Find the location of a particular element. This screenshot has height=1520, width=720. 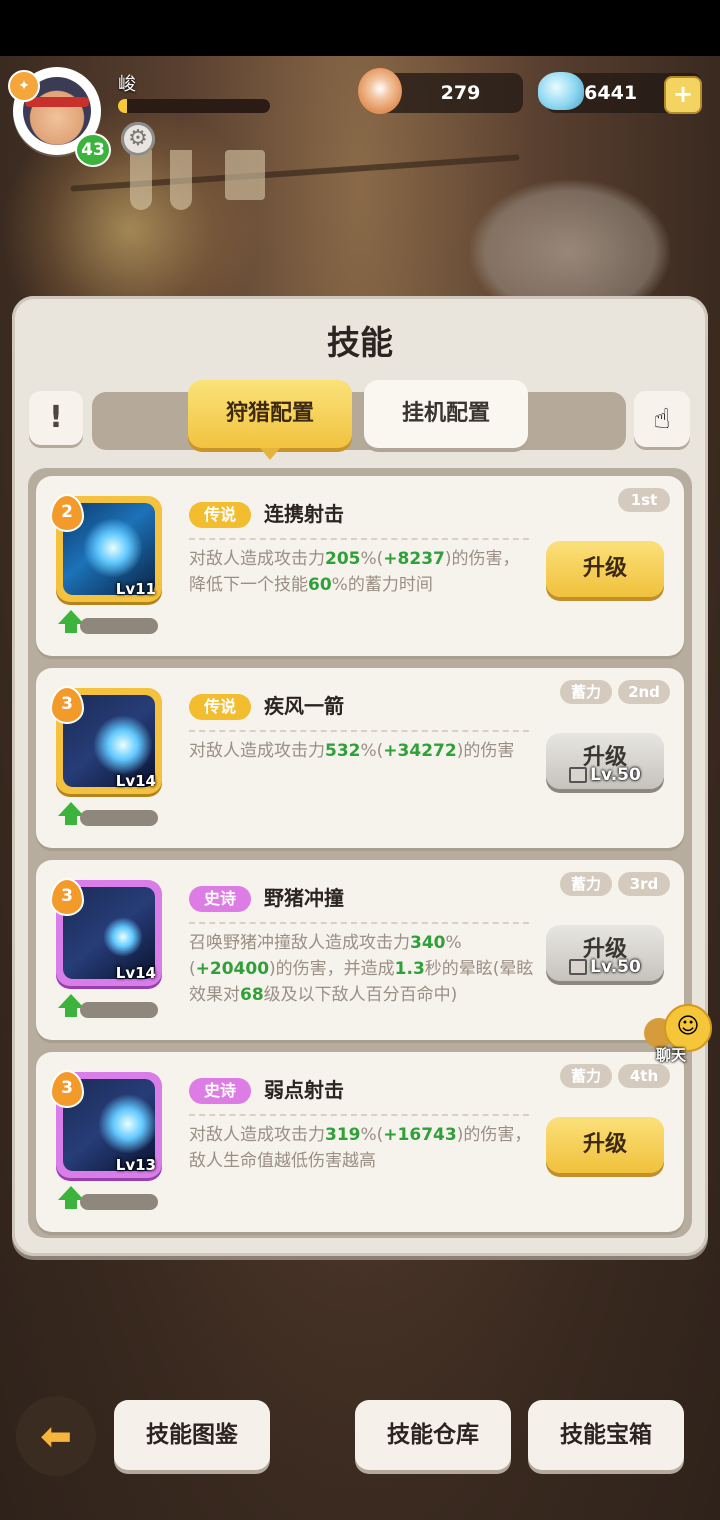

pearl-shell-icon is located at coordinates (380, 91).